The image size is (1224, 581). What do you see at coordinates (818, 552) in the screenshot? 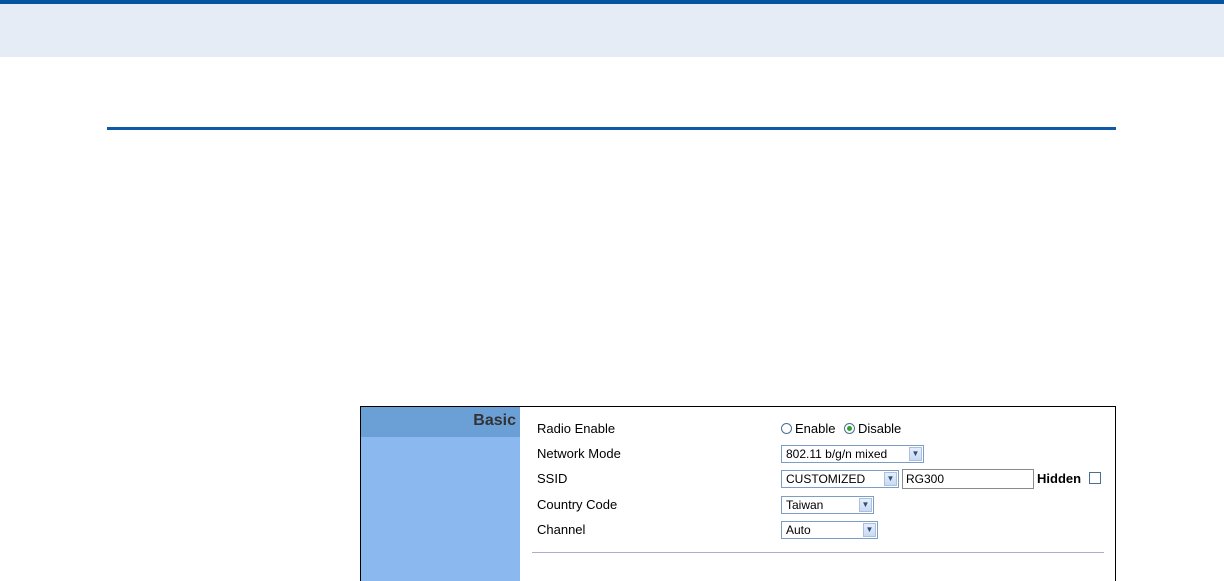
I see `form-divider` at bounding box center [818, 552].